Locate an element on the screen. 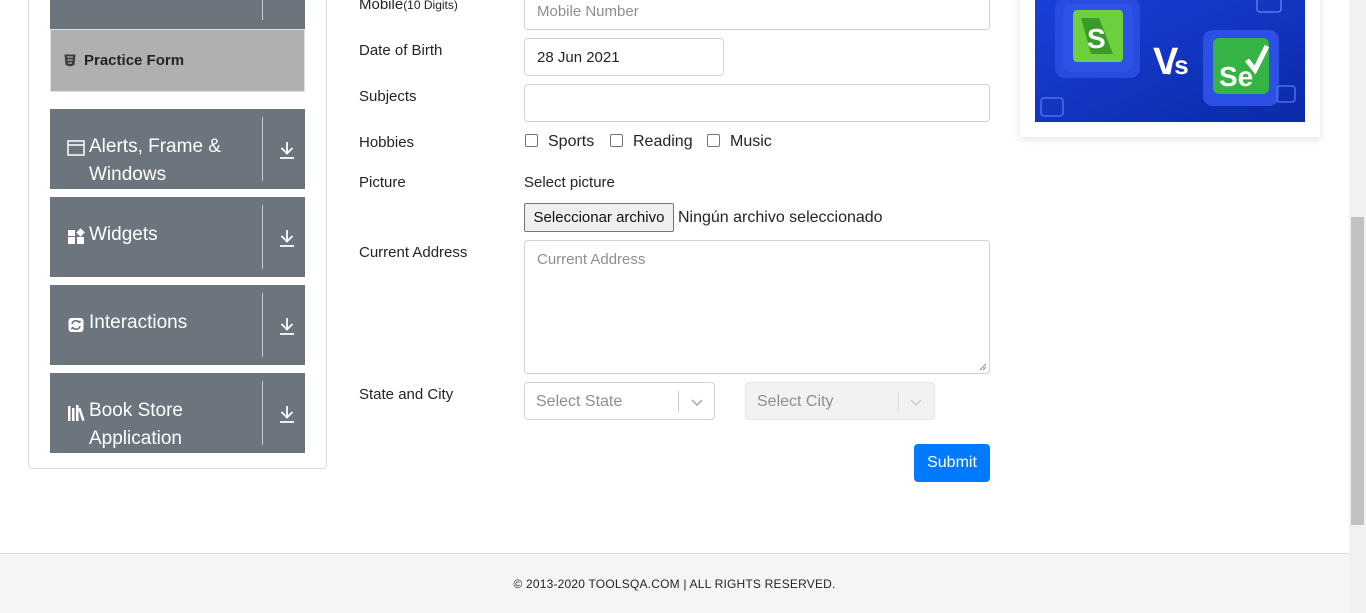 The width and height of the screenshot is (1366, 613). address-field is located at coordinates (757, 307).